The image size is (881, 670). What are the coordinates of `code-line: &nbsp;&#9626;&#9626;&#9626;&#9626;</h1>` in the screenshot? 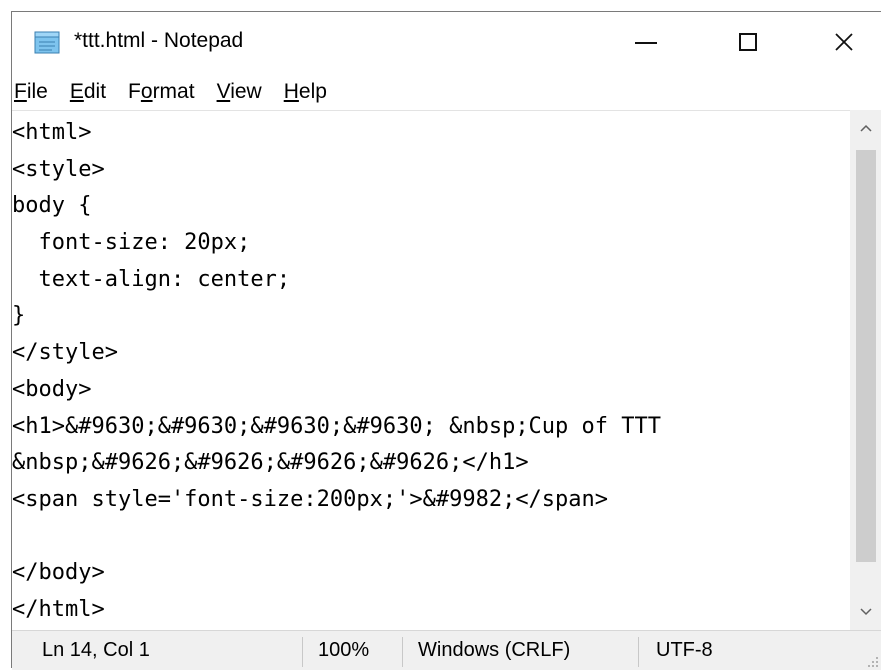 It's located at (270, 463).